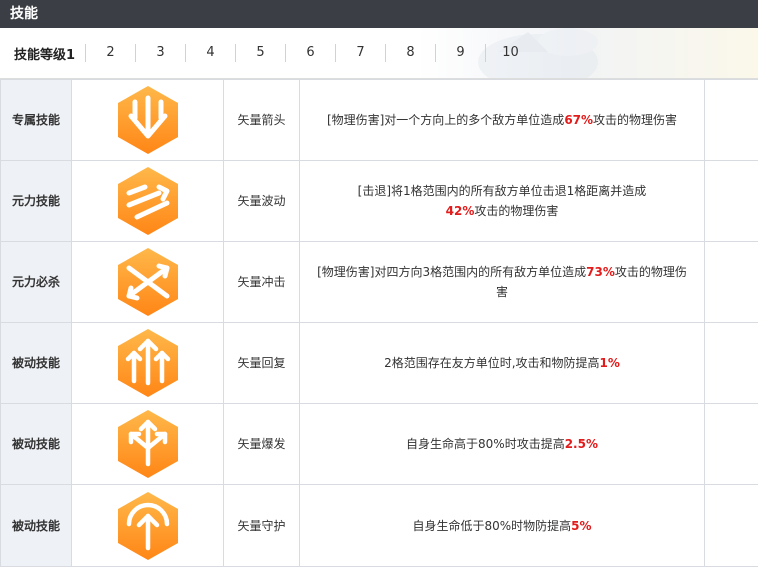  I want to click on skill-category: 元力必杀, so click(36, 282).